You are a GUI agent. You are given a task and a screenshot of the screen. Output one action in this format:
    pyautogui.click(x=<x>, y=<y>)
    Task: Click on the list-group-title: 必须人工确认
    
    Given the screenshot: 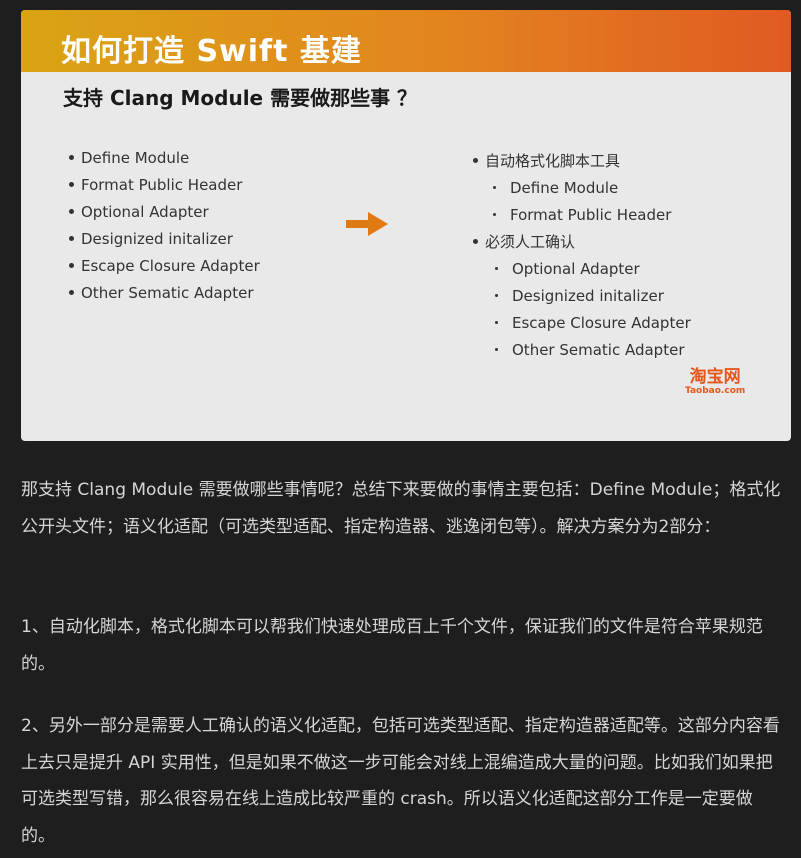 What is the action you would take?
    pyautogui.click(x=582, y=242)
    